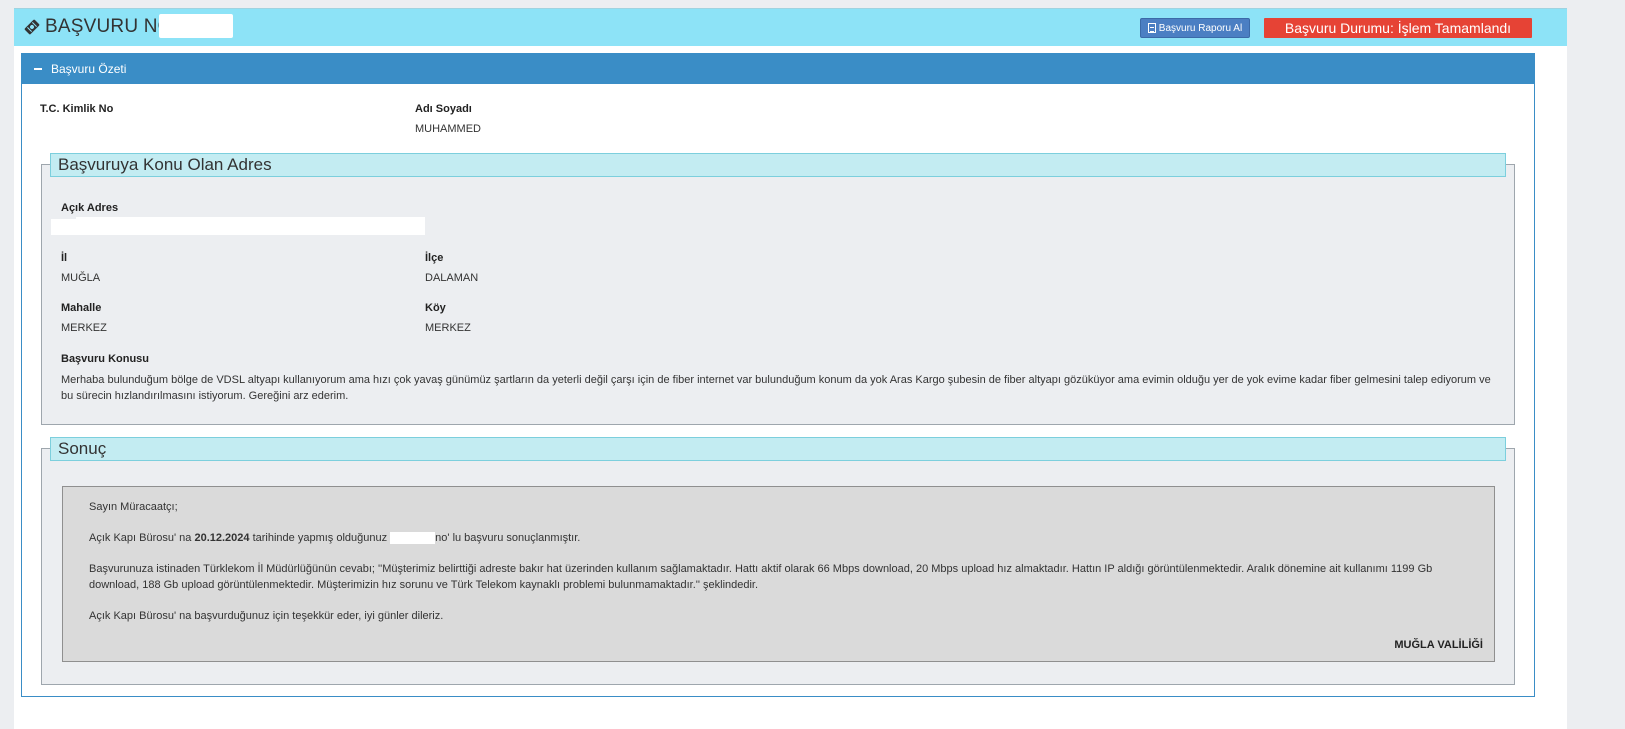  What do you see at coordinates (90, 208) in the screenshot?
I see `open-address-label: Açık Adres` at bounding box center [90, 208].